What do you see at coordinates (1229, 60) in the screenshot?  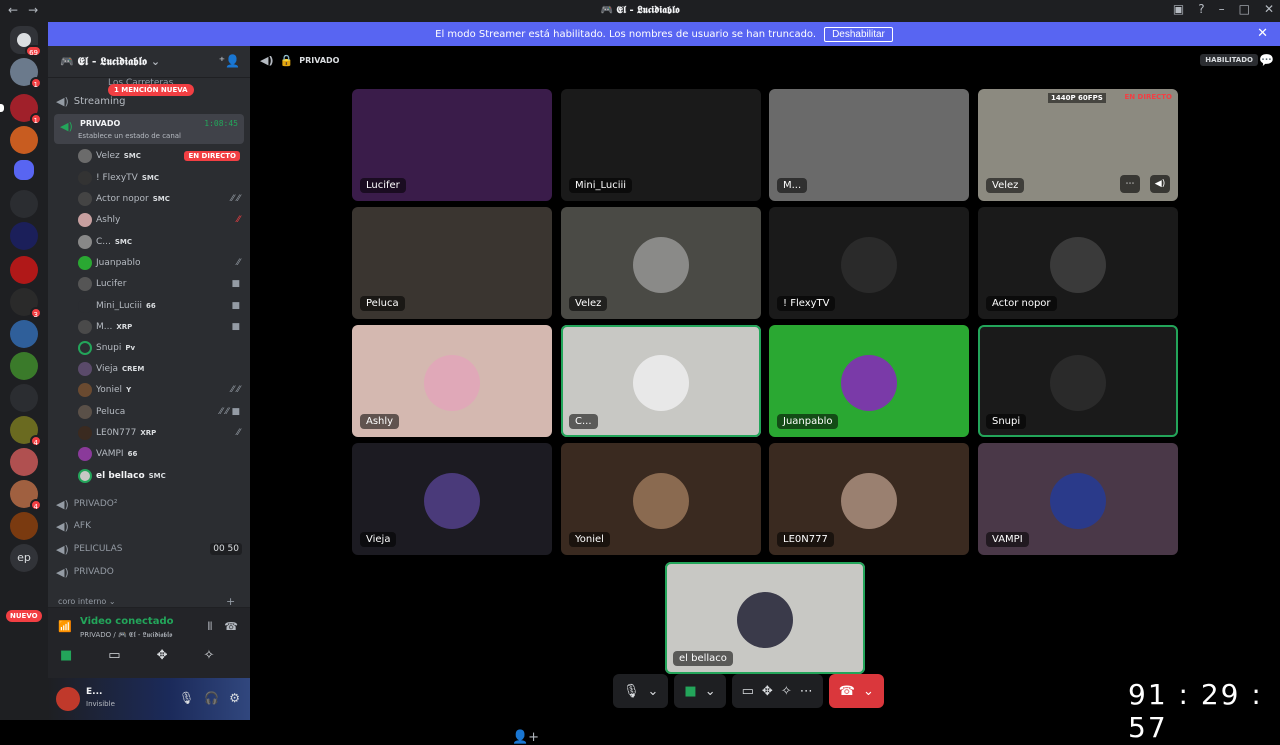 I see `streamer-mode-badge: HABILITADO` at bounding box center [1229, 60].